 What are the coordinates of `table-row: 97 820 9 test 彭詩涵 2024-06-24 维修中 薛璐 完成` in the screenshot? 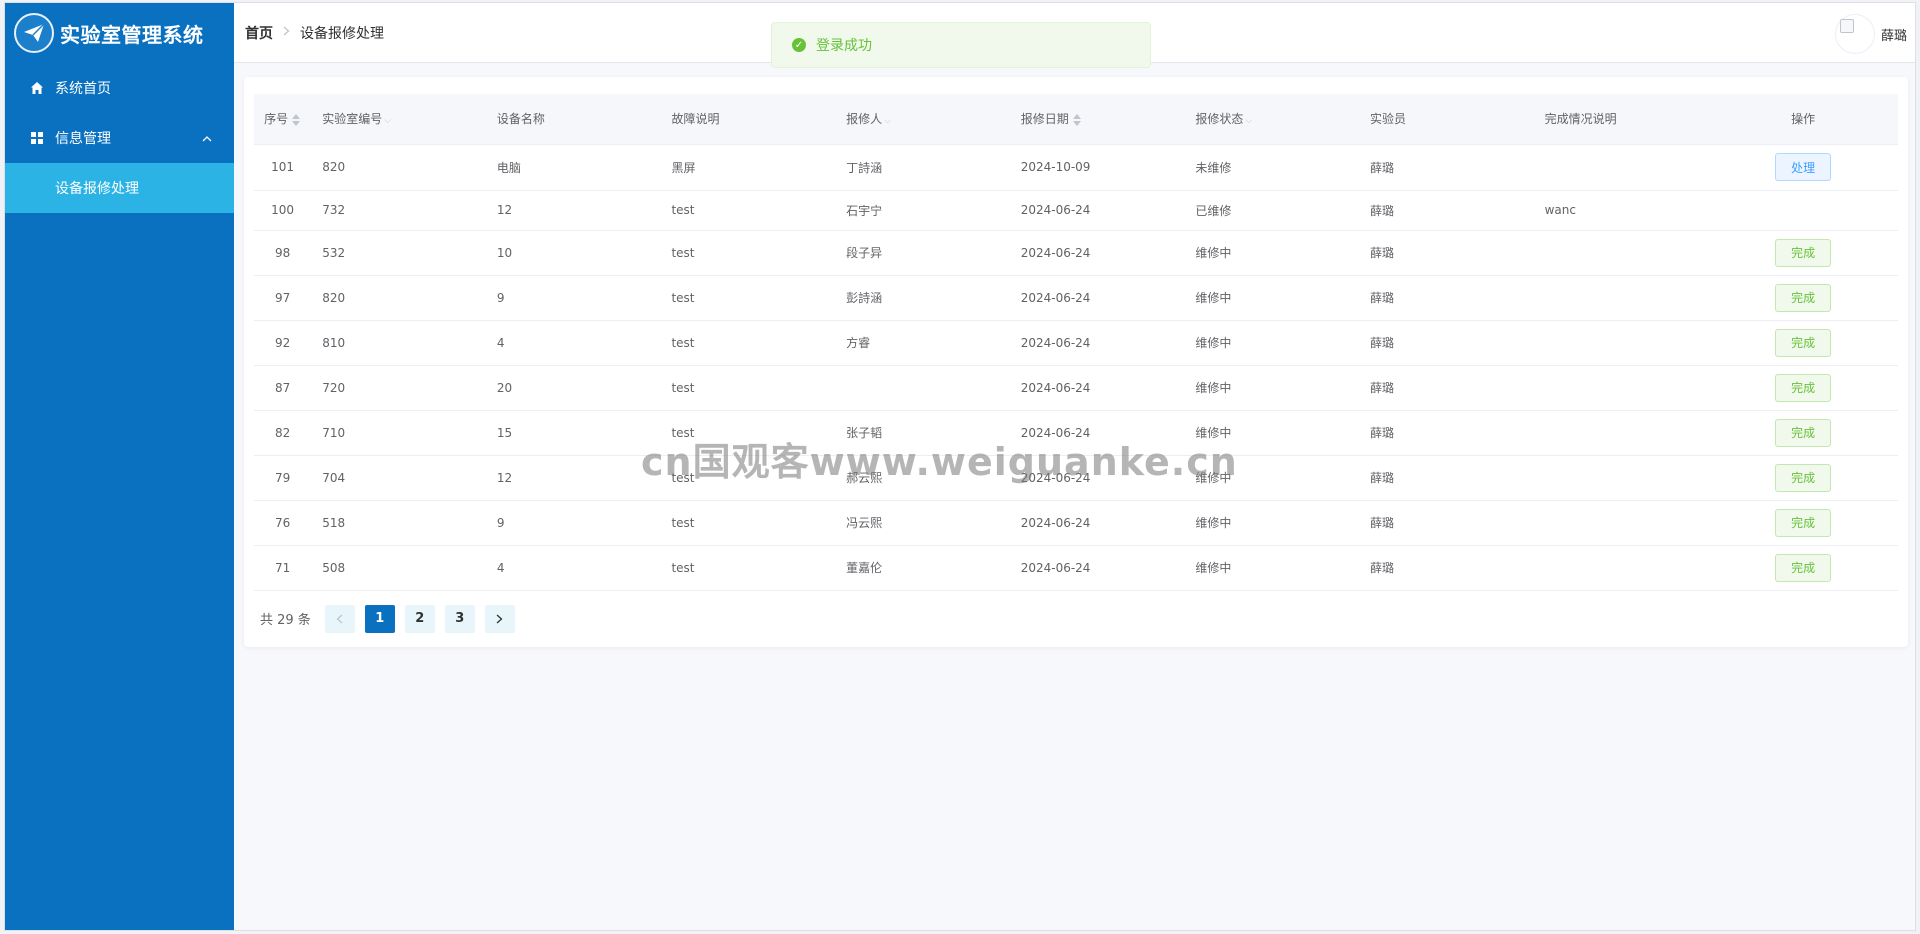 It's located at (1076, 298).